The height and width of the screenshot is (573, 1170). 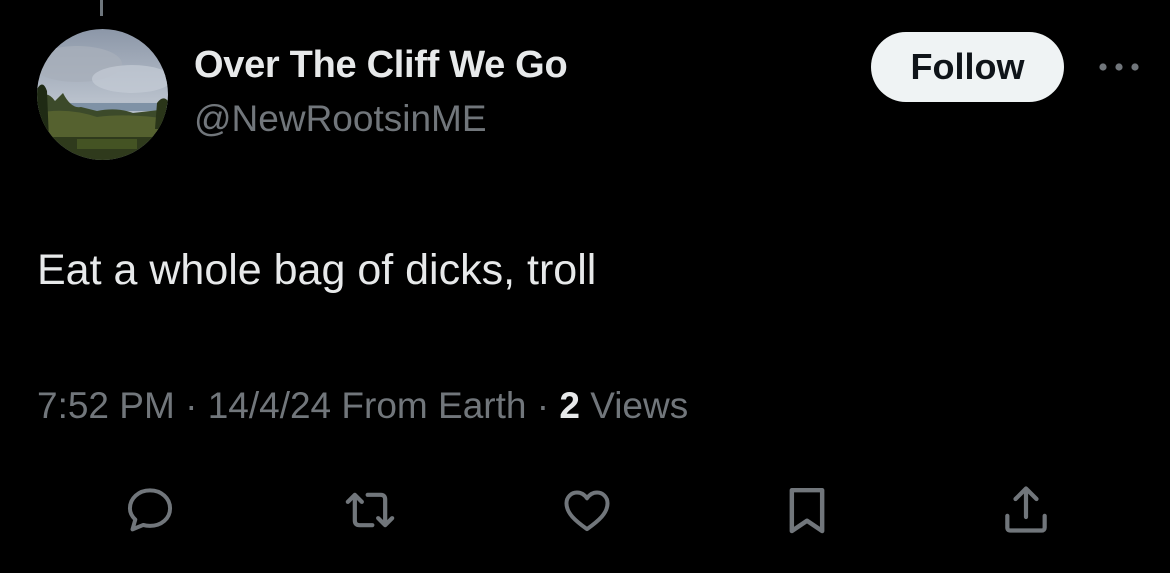 I want to click on author-display-name: Over The Cliff We Go, so click(x=381, y=65).